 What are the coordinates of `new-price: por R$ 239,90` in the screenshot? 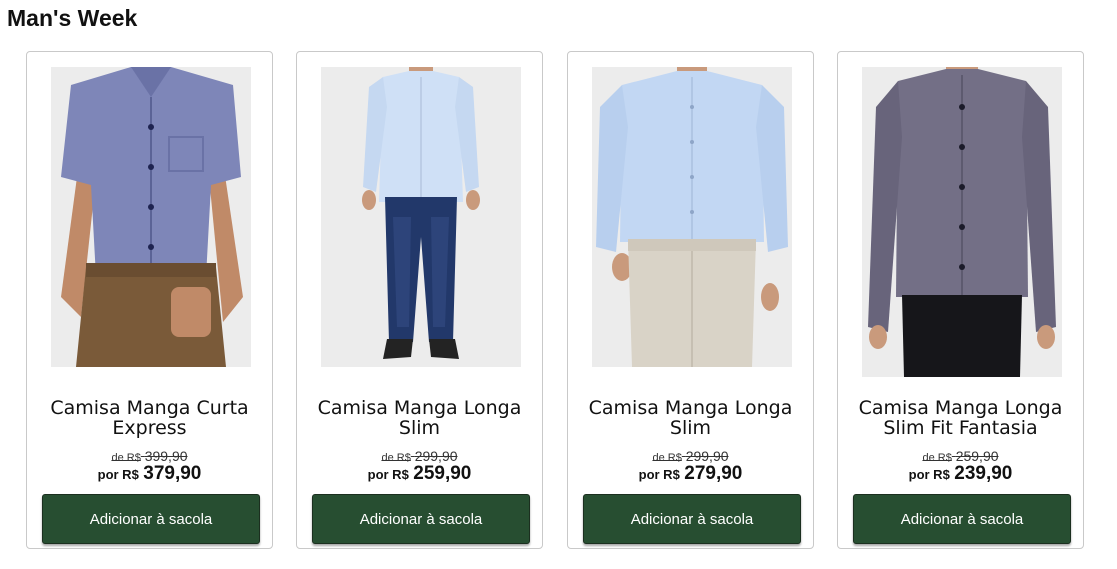 It's located at (960, 473).